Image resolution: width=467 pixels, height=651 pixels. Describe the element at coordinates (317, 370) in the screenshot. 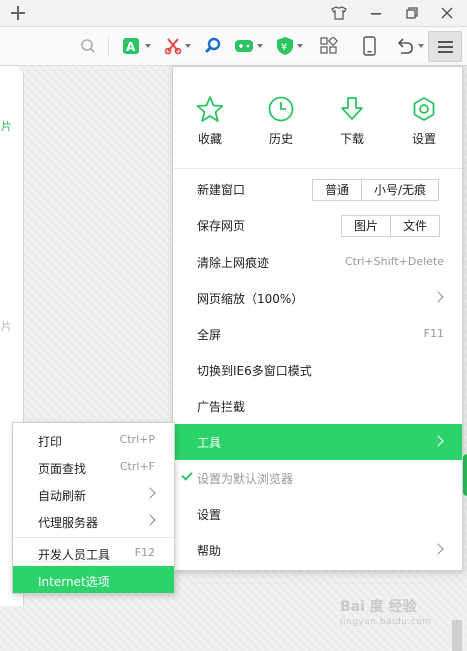

I see `menu-item-ie6-mode: 切换到IE6多窗口模式` at that location.